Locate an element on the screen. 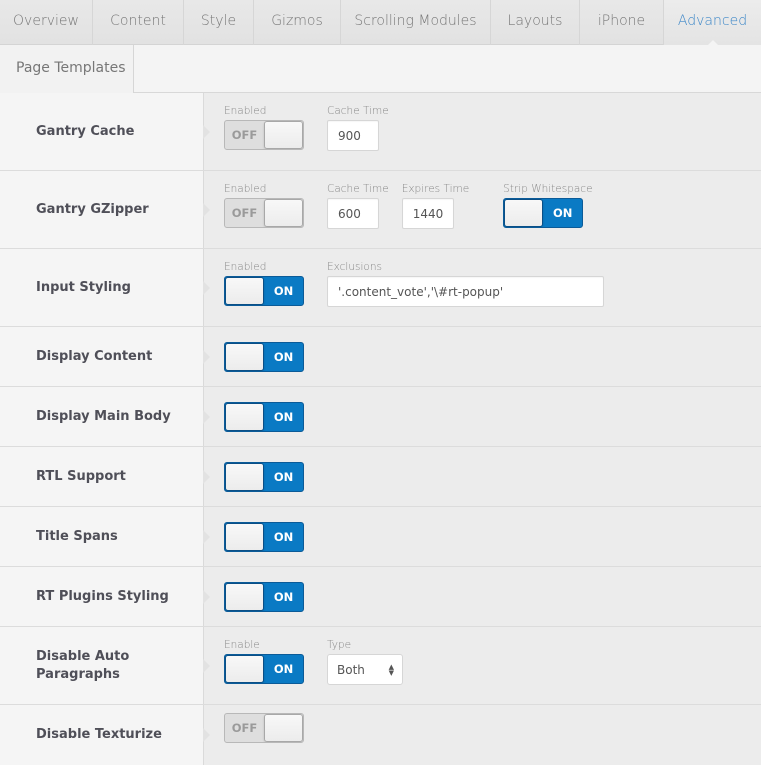  row-label: Disable Texturize is located at coordinates (105, 735).